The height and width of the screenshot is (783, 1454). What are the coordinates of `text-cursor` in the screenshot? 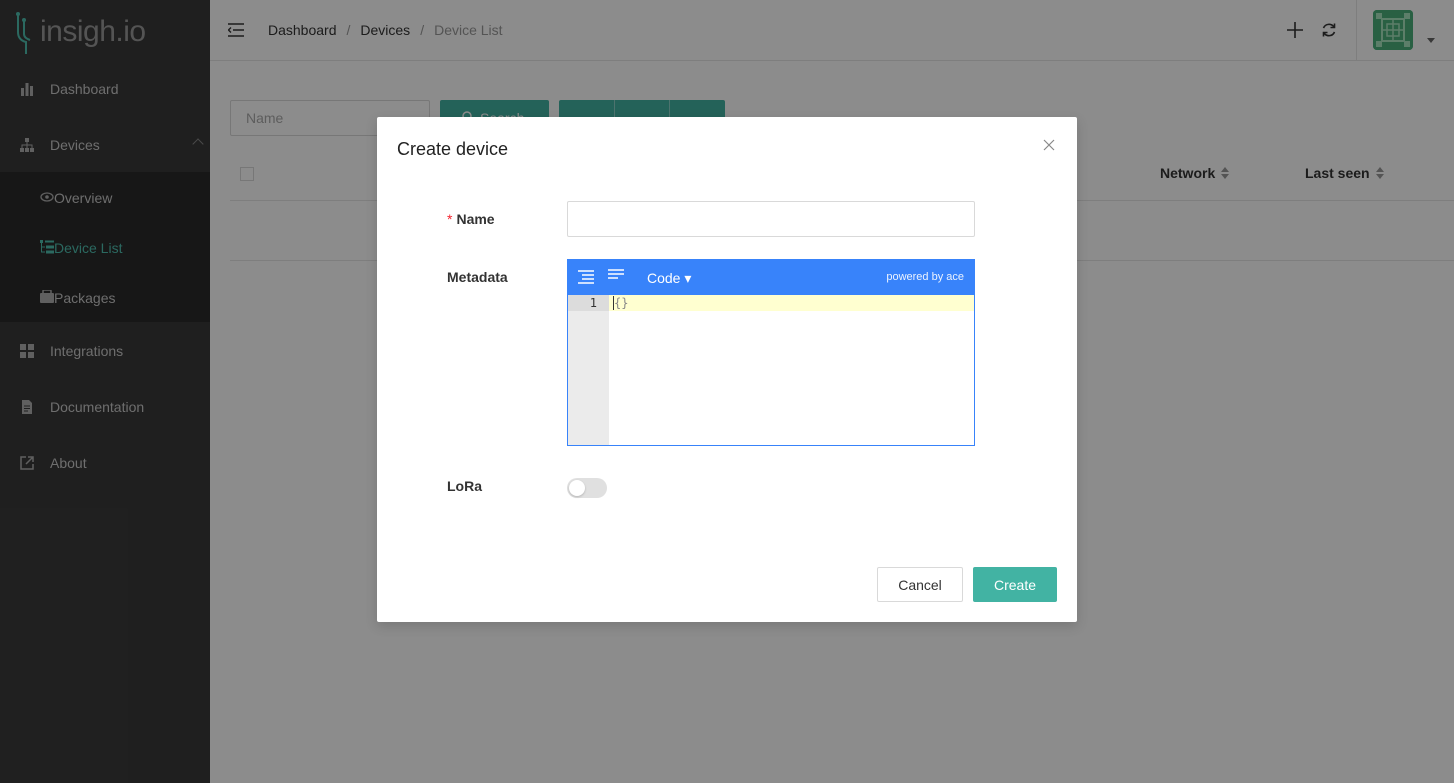 It's located at (613, 303).